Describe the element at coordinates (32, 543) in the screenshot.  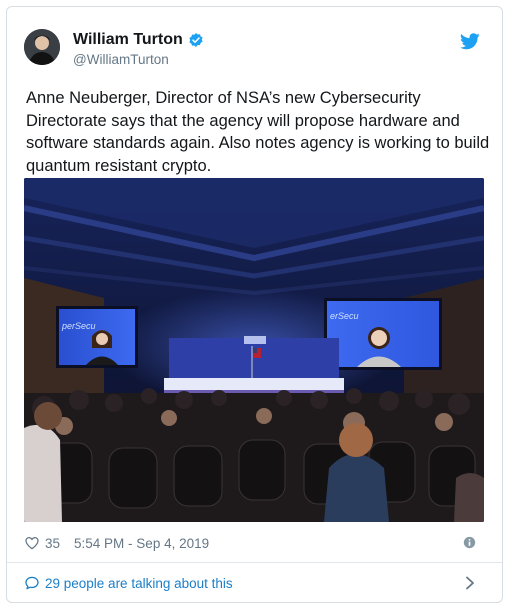
I see `heart-icon` at that location.